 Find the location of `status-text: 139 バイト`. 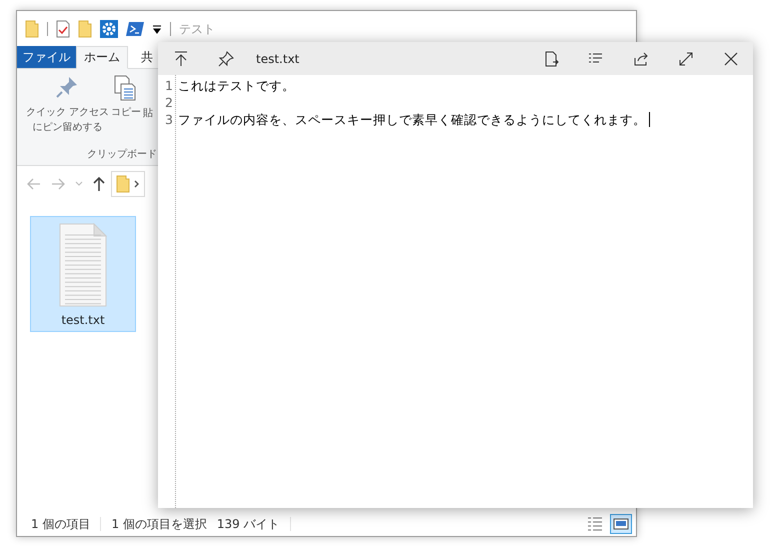

status-text: 139 バイト is located at coordinates (248, 524).